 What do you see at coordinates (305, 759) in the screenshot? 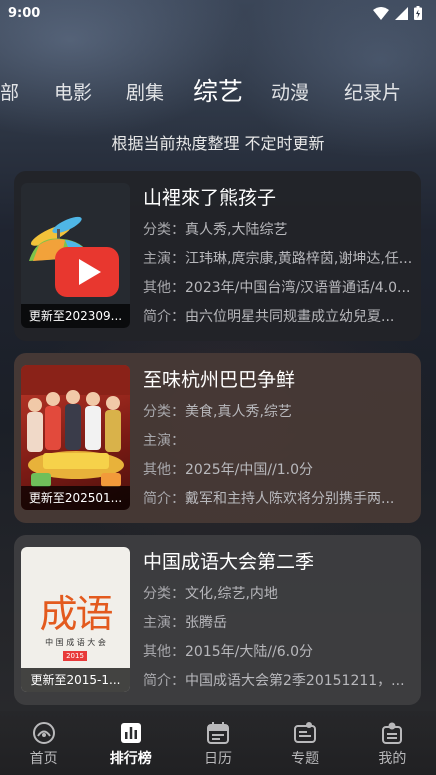
I see `nav-label: 专题` at bounding box center [305, 759].